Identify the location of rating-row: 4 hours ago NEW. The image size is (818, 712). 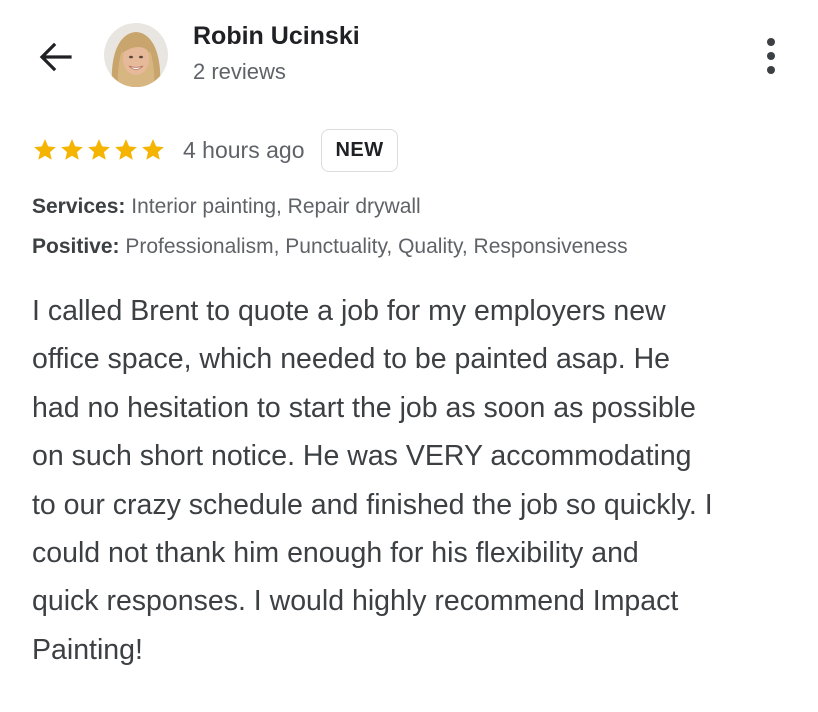
(215, 150).